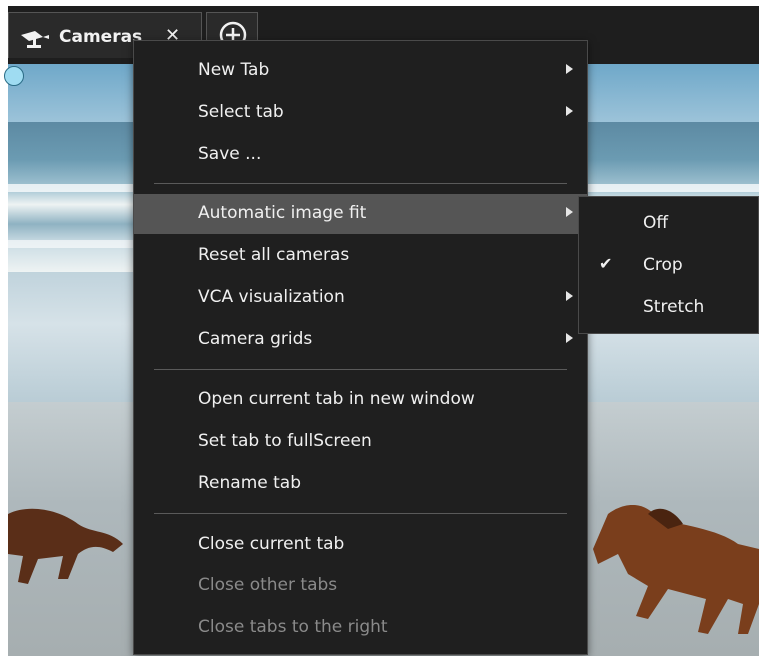  Describe the element at coordinates (663, 265) in the screenshot. I see `submenu-item-label: Crop` at that location.